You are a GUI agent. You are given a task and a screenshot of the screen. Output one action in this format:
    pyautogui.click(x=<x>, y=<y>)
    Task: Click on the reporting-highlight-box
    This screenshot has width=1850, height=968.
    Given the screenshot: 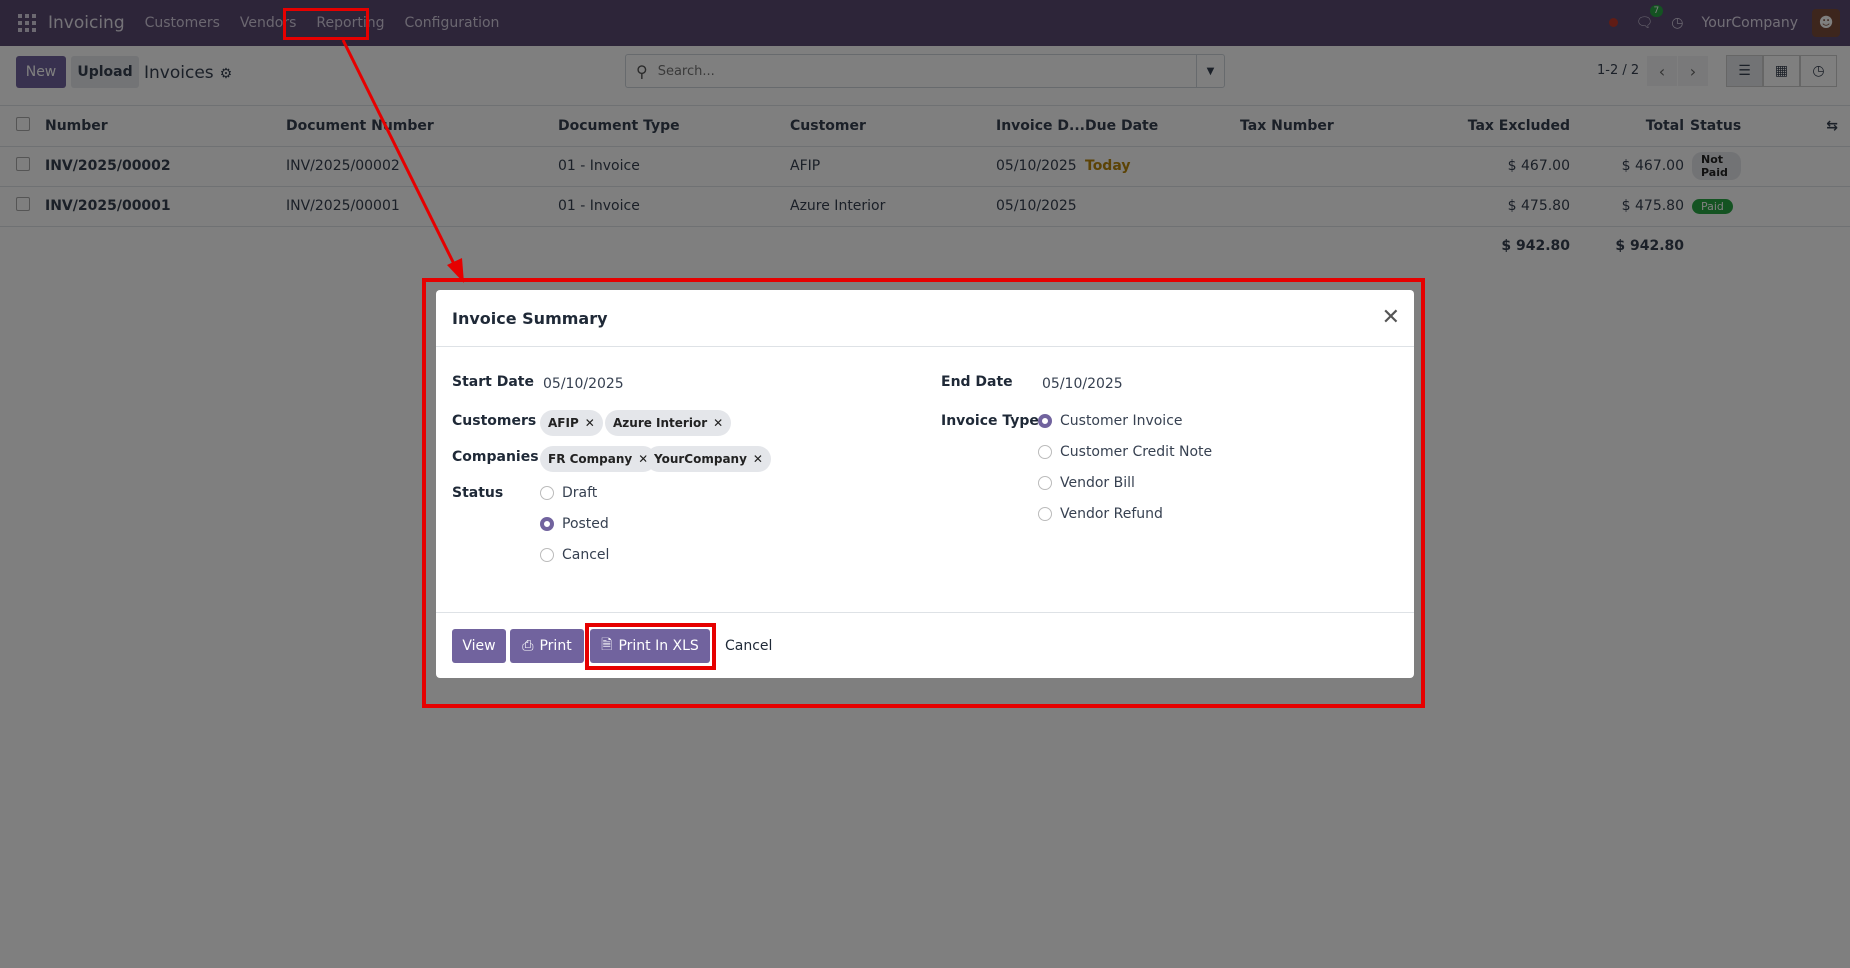 What is the action you would take?
    pyautogui.click(x=326, y=24)
    